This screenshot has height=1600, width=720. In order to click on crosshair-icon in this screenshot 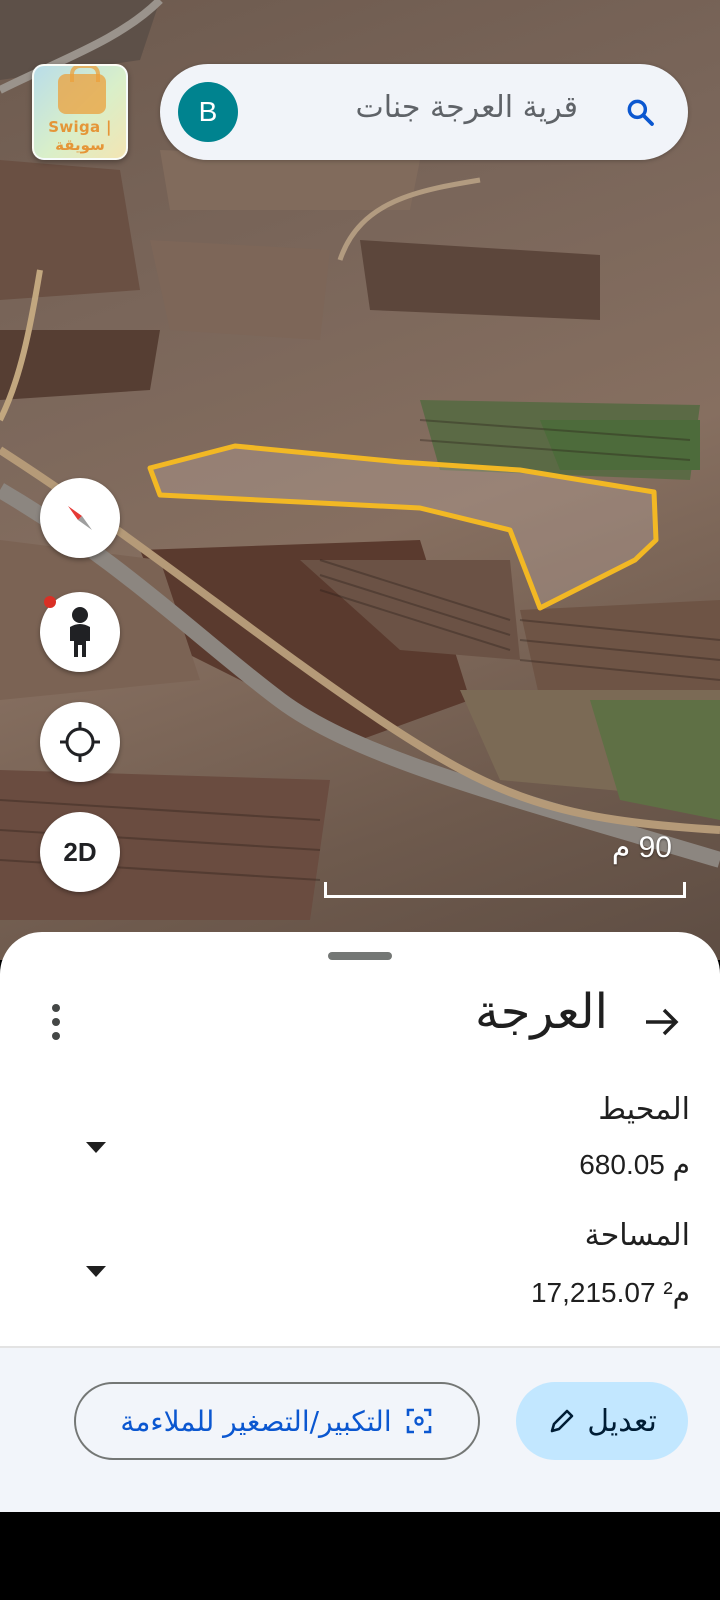, I will do `click(80, 742)`.